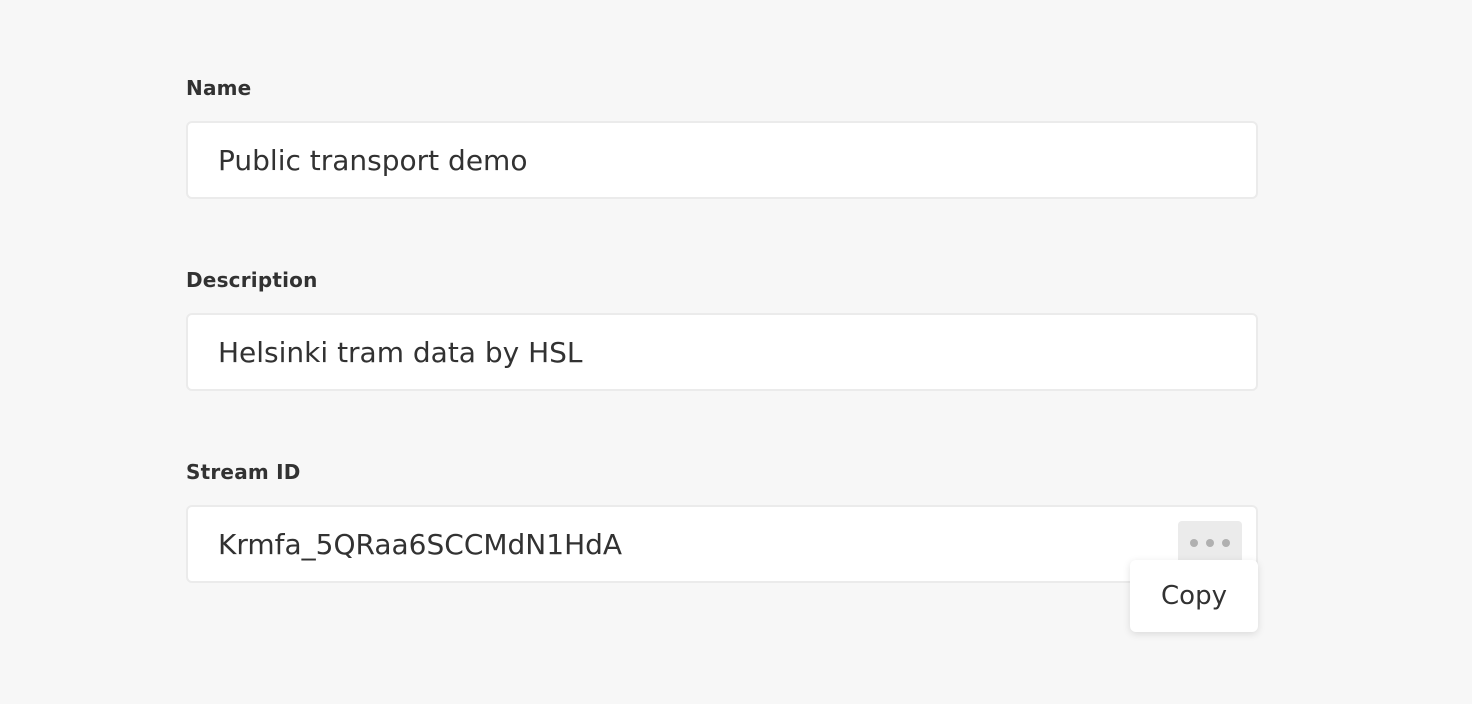 This screenshot has height=704, width=1472. I want to click on name-label: Name, so click(219, 88).